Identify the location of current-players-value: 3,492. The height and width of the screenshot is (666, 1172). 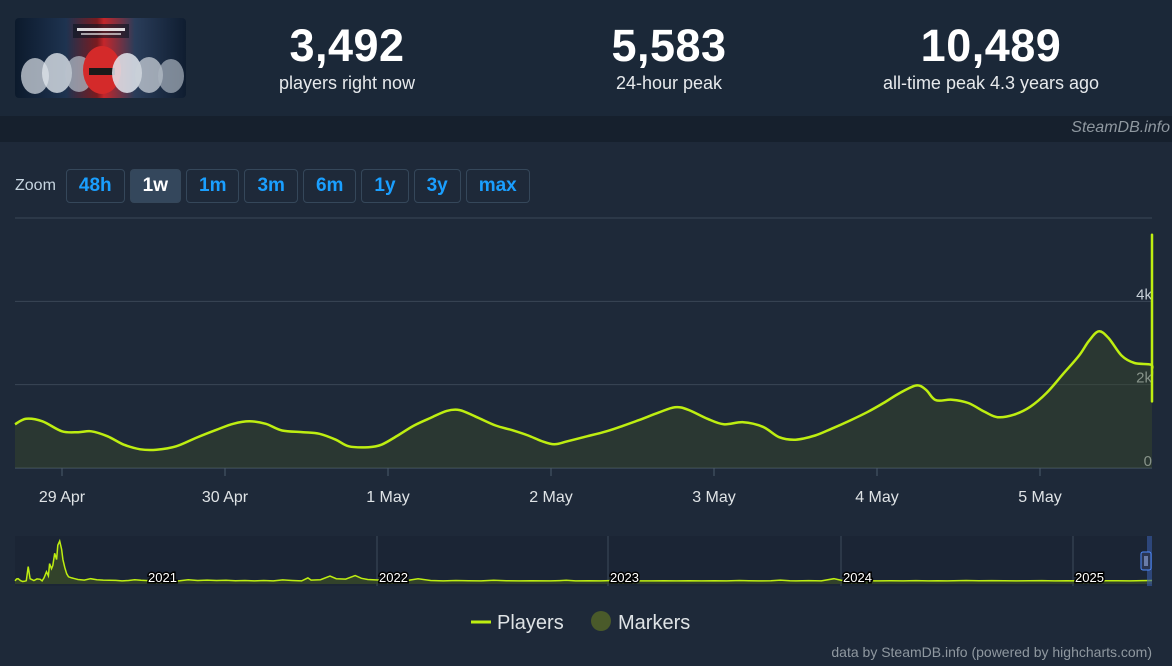
(347, 45).